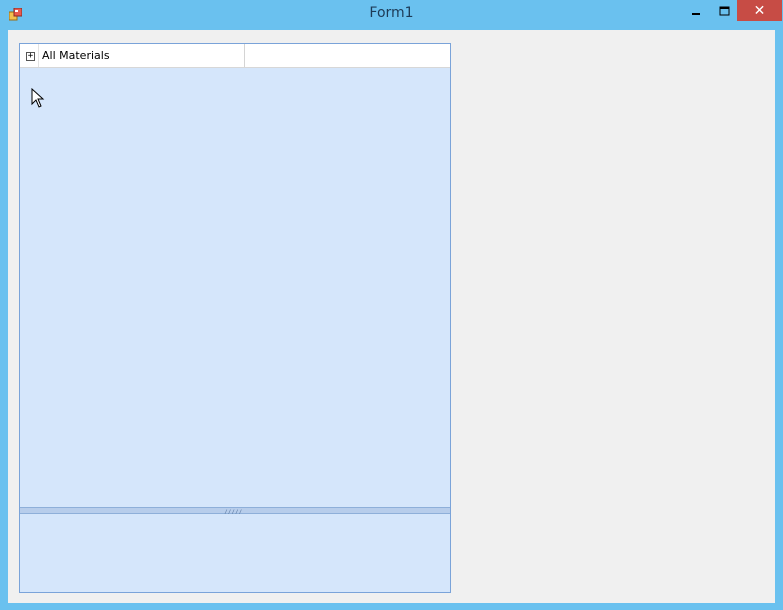  I want to click on maximize-icon, so click(724, 10).